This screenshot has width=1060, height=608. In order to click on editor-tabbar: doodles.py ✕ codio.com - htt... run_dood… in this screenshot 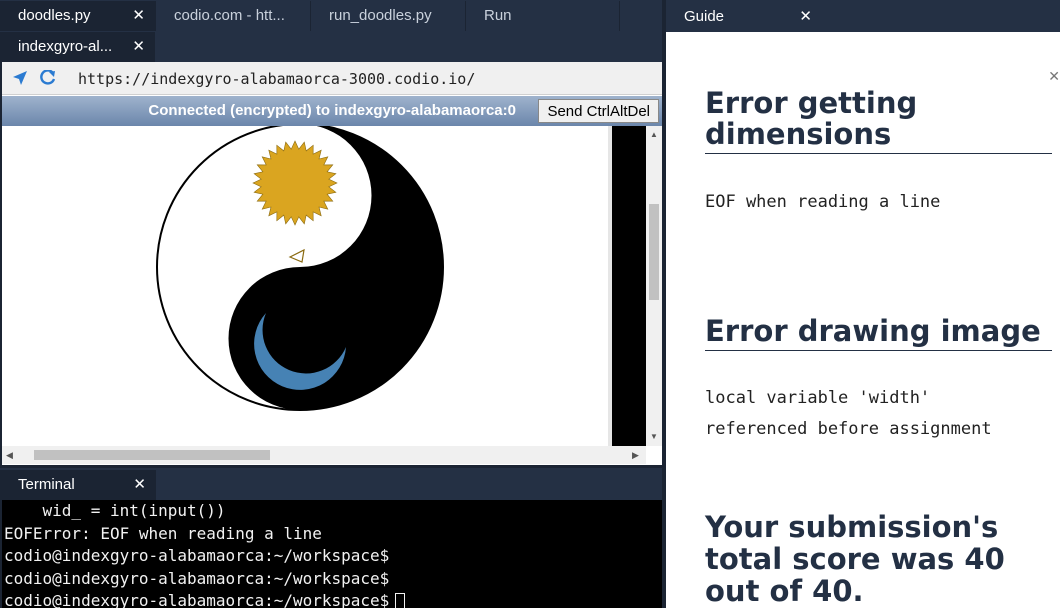, I will do `click(331, 16)`.